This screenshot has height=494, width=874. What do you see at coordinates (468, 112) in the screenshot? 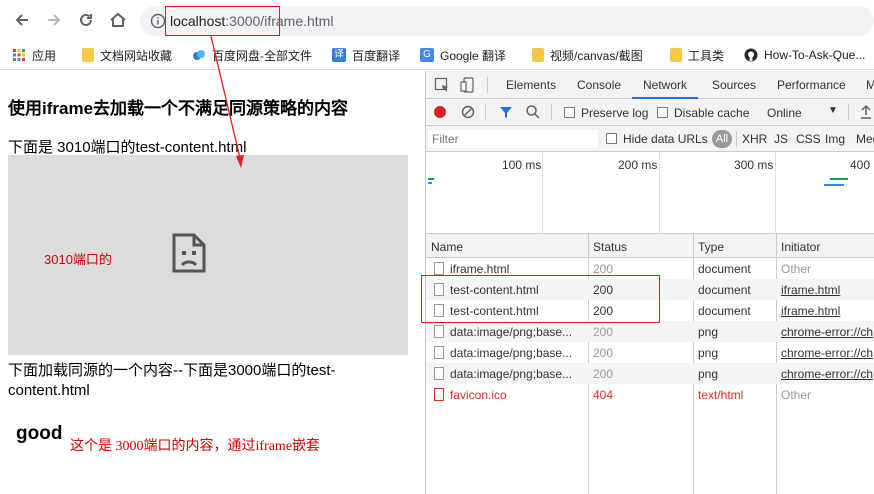
I see `clear-icon` at bounding box center [468, 112].